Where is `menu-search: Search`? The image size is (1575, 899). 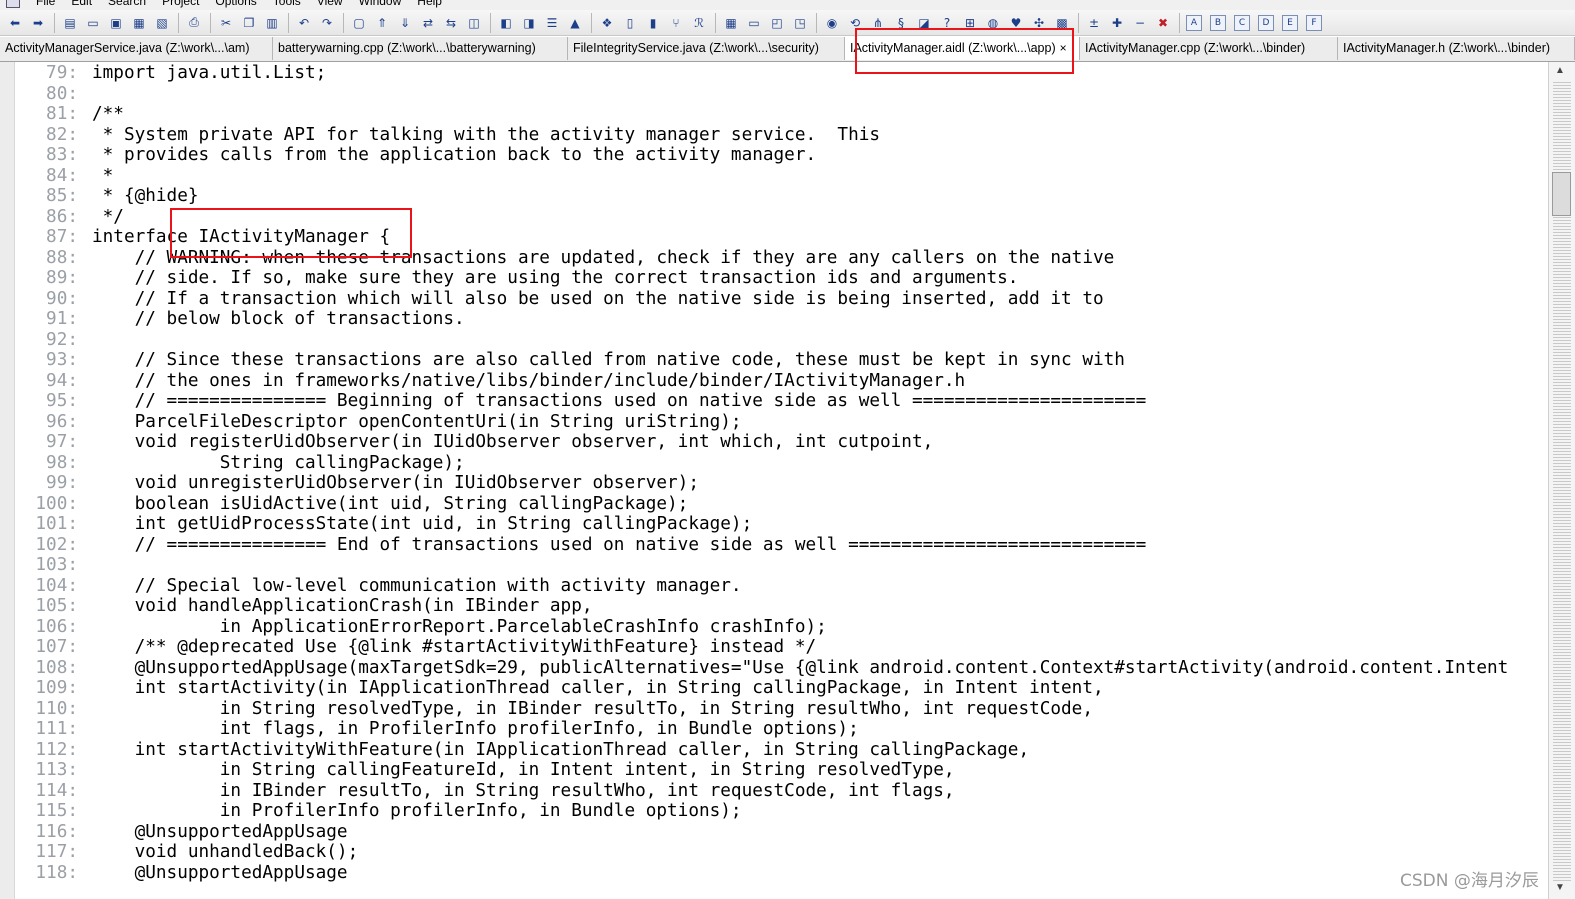
menu-search: Search is located at coordinates (127, 4).